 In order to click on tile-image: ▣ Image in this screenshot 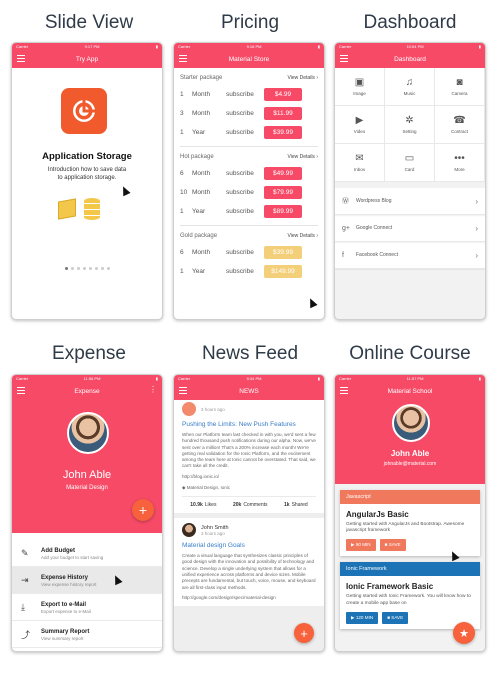, I will do `click(360, 87)`.